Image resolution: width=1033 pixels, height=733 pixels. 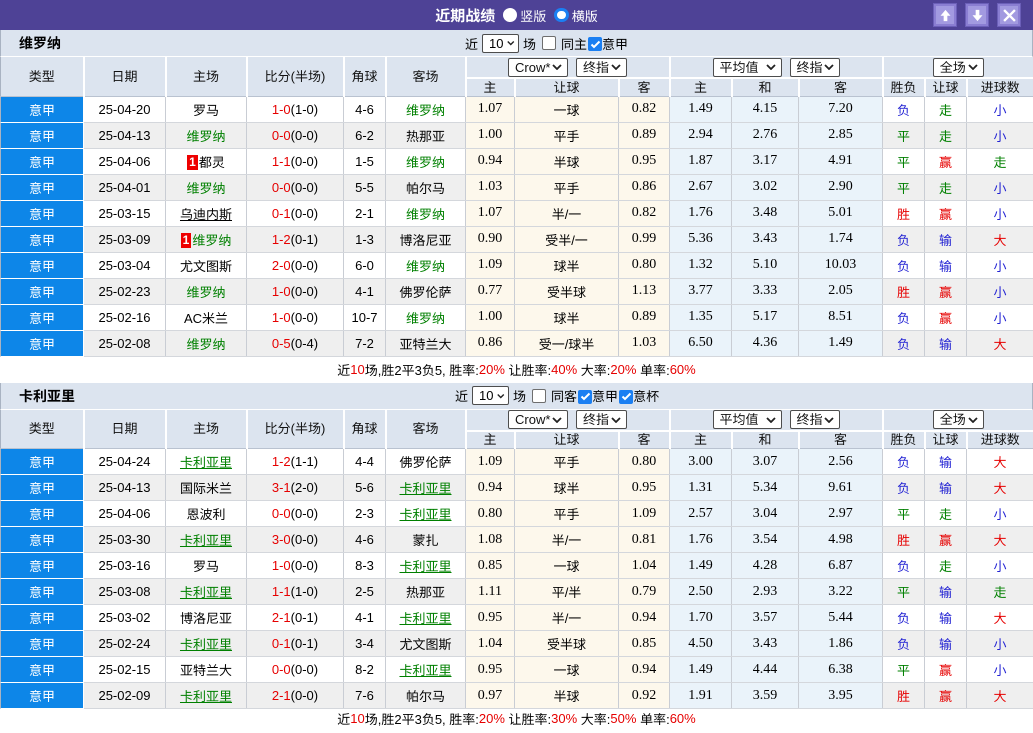 What do you see at coordinates (701, 213) in the screenshot?
I see `avg-home-cell: 1.76` at bounding box center [701, 213].